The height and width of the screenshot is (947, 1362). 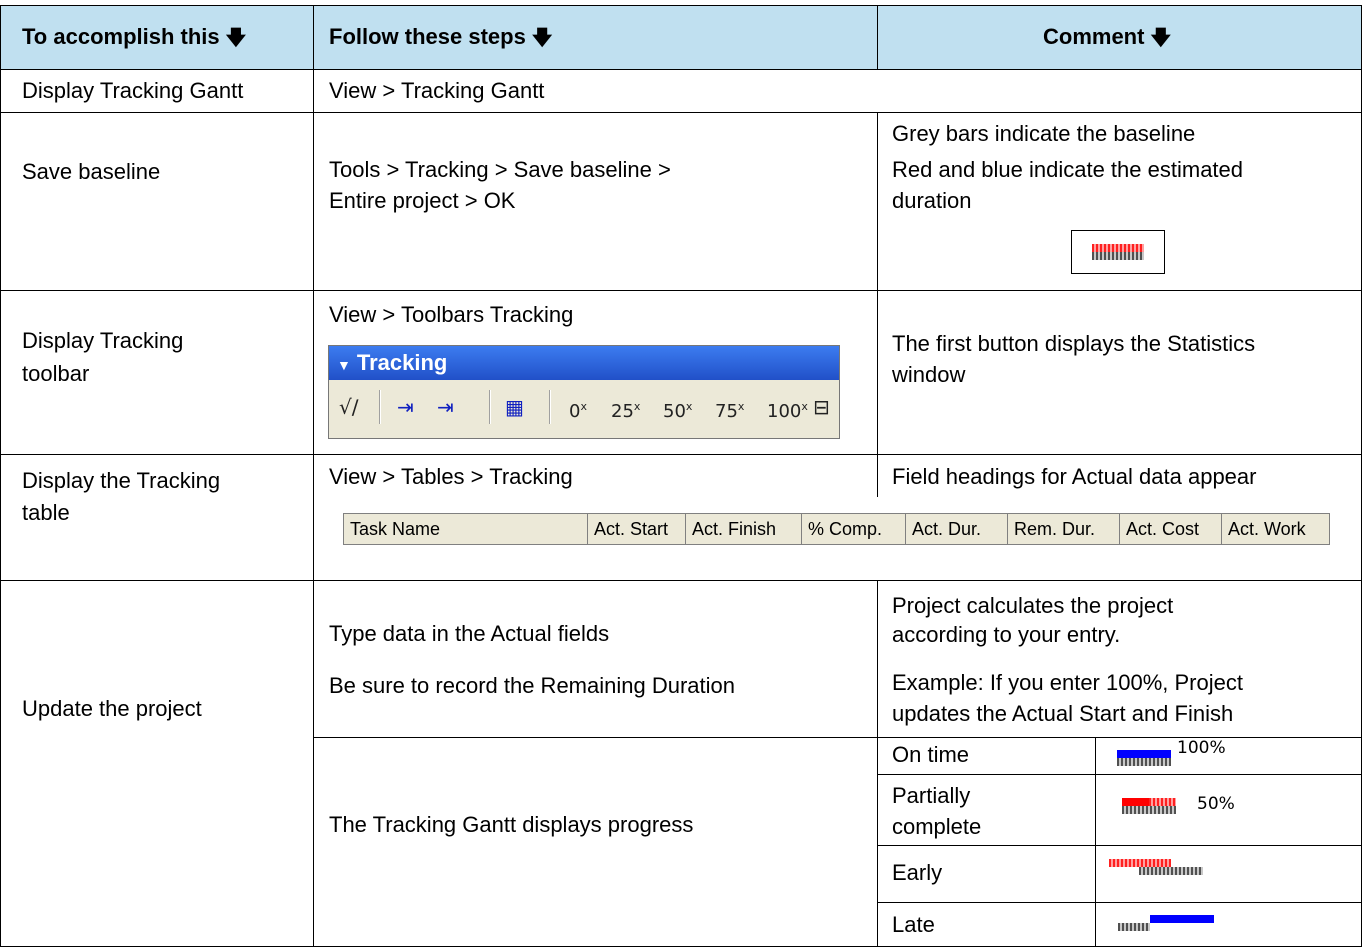 I want to click on percent-50-button: 50x, so click(x=677, y=409).